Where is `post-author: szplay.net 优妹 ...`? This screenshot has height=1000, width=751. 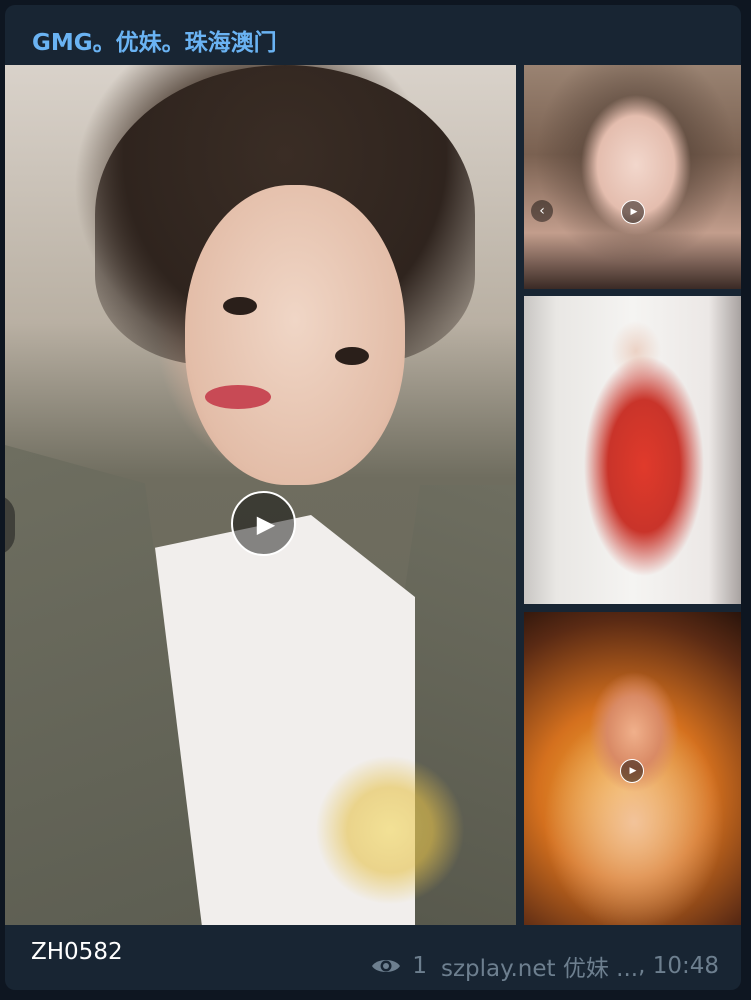
post-author: szplay.net 优妹 ... is located at coordinates (539, 969).